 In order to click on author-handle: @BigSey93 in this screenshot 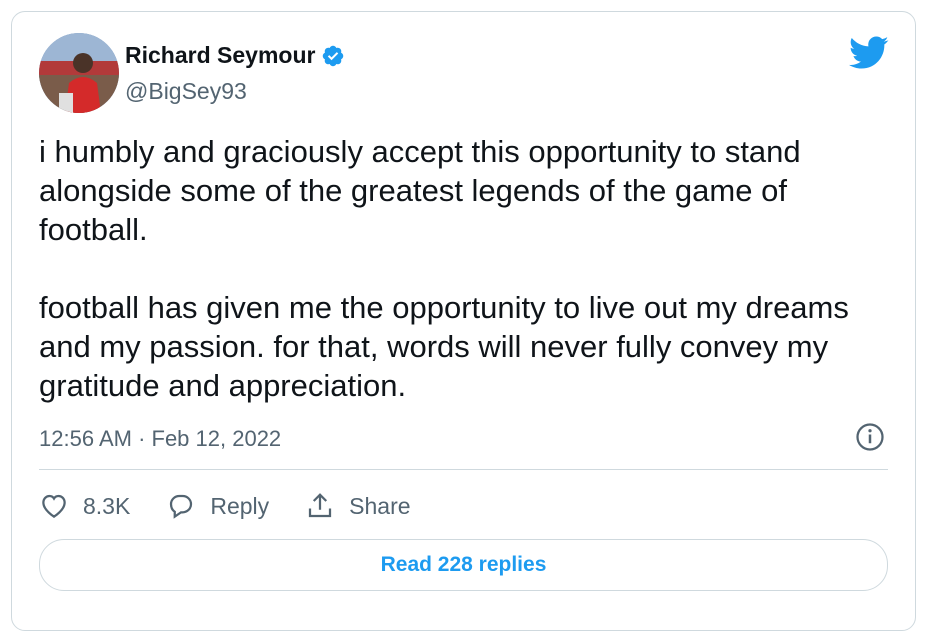, I will do `click(186, 91)`.